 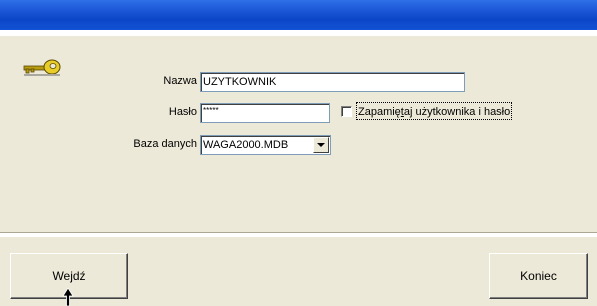 What do you see at coordinates (182, 112) in the screenshot?
I see `password-label: Hasło` at bounding box center [182, 112].